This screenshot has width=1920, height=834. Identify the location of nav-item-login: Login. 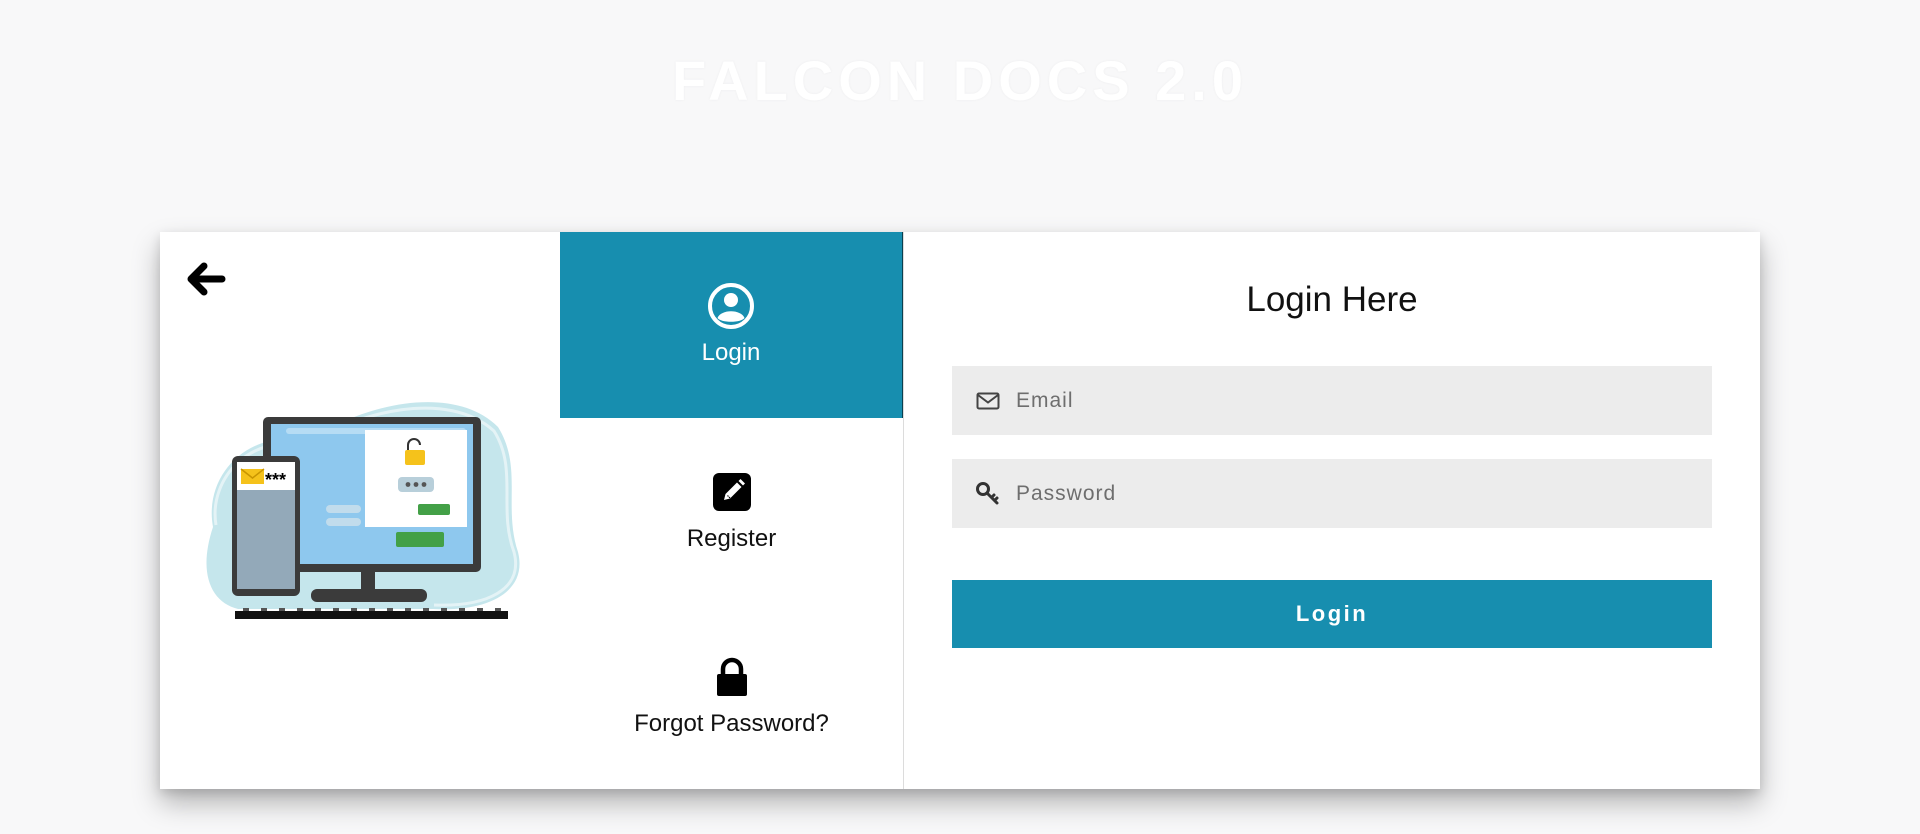
(731, 325).